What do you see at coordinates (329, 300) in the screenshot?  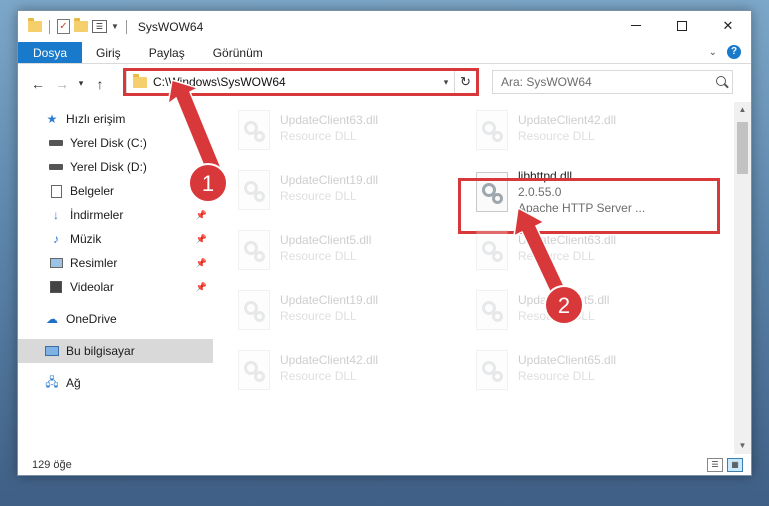 I see `file-name: UpdateClient19.dll` at bounding box center [329, 300].